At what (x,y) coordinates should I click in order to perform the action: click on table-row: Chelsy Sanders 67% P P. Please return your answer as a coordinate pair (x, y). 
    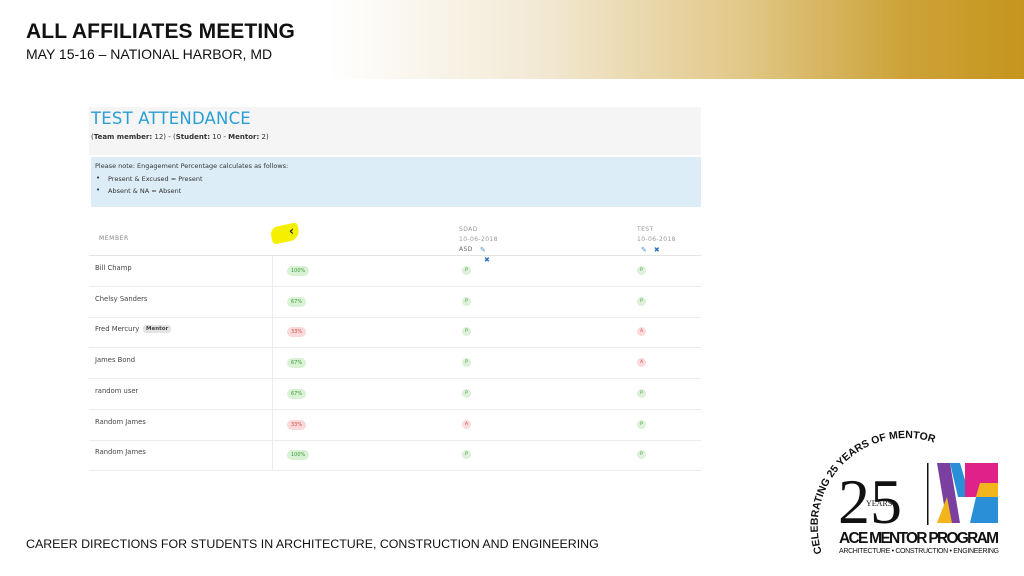
    Looking at the image, I should click on (395, 302).